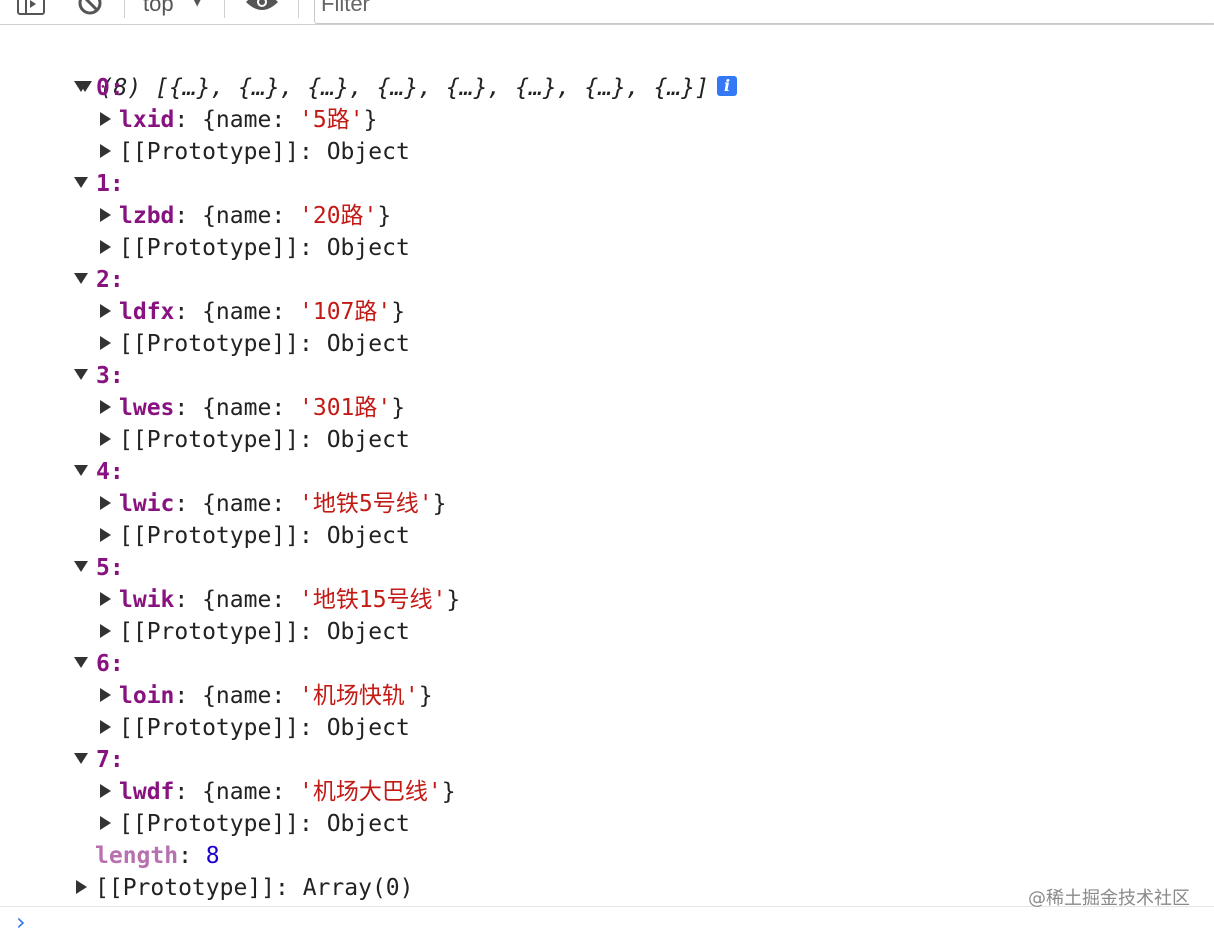 The height and width of the screenshot is (936, 1214). I want to click on property-row: lzbd: {name: '20路'}, so click(245, 216).